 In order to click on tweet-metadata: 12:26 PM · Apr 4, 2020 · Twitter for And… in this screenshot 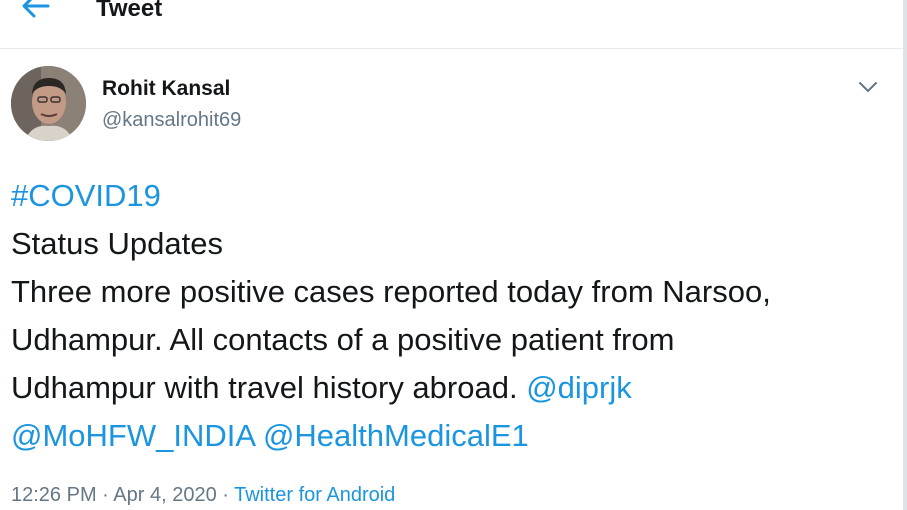, I will do `click(203, 495)`.